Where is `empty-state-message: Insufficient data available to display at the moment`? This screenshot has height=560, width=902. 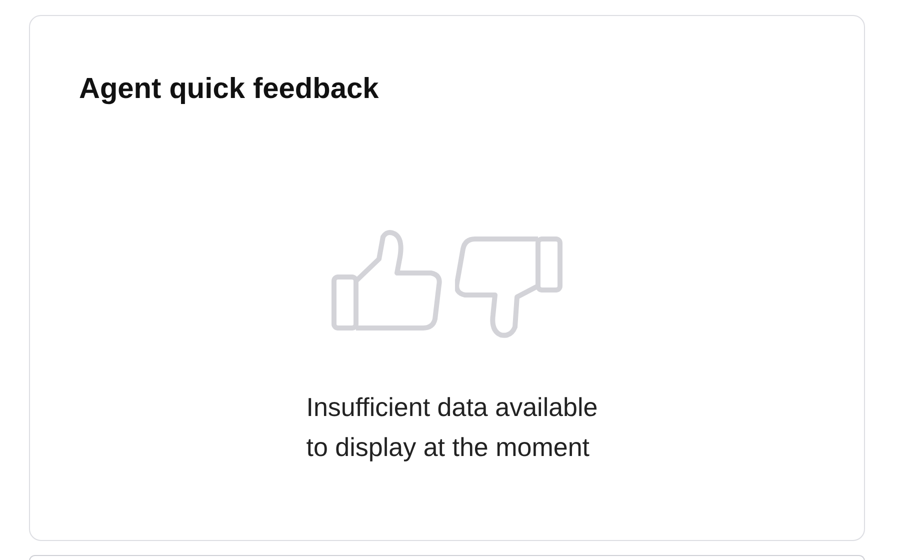
empty-state-message: Insufficient data available to display at the moment is located at coordinates (452, 427).